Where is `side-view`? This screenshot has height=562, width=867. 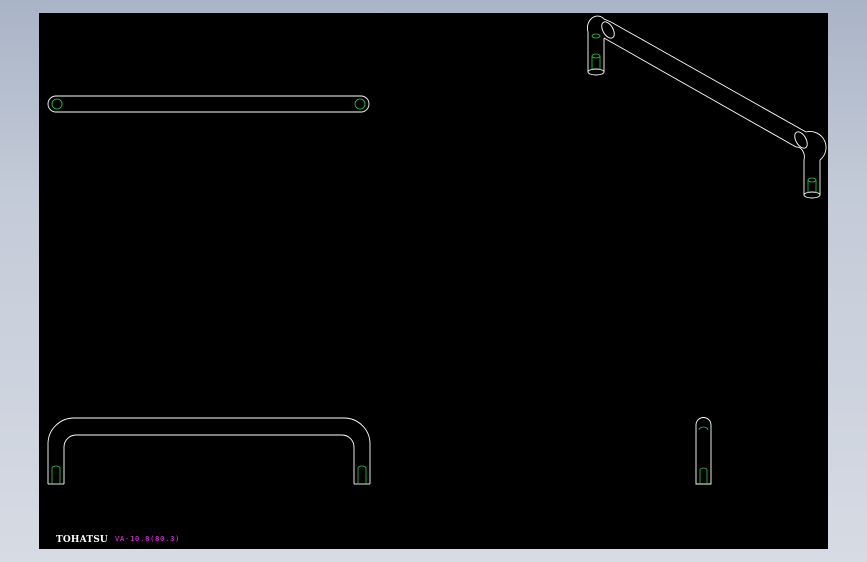 side-view is located at coordinates (703, 451).